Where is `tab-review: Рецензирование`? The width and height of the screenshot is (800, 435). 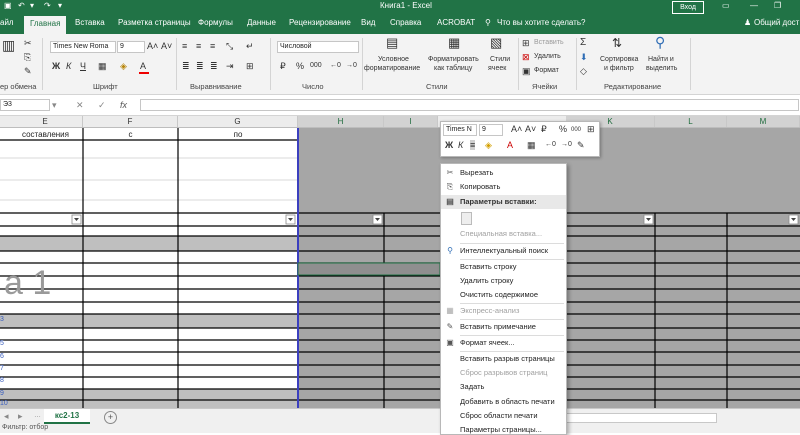
tab-review: Рецензирование is located at coordinates (320, 22).